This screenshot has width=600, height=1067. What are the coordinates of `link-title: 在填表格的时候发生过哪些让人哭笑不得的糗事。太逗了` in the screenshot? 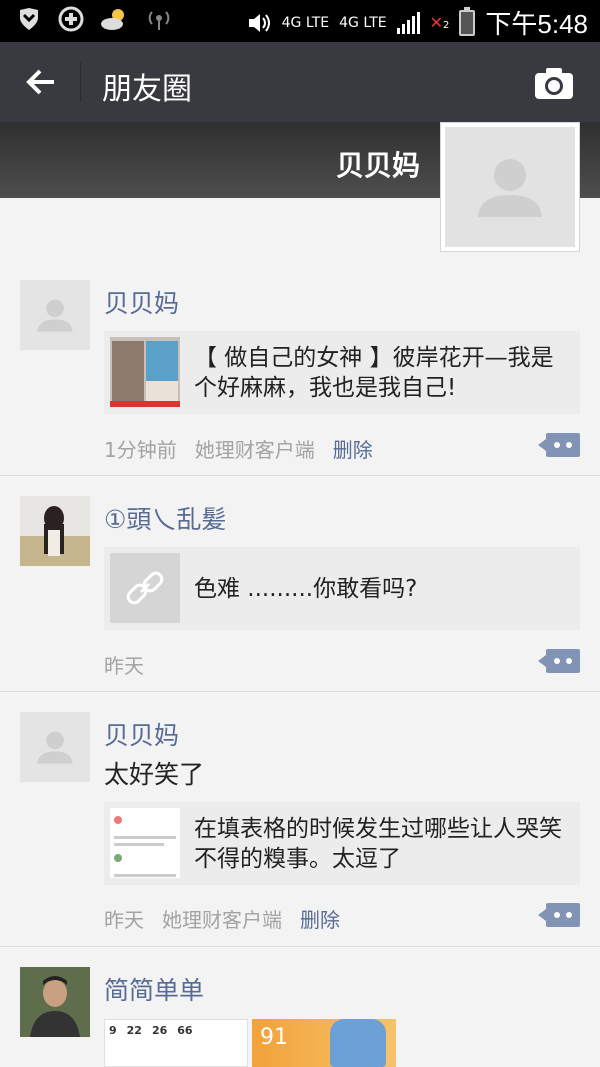 It's located at (378, 843).